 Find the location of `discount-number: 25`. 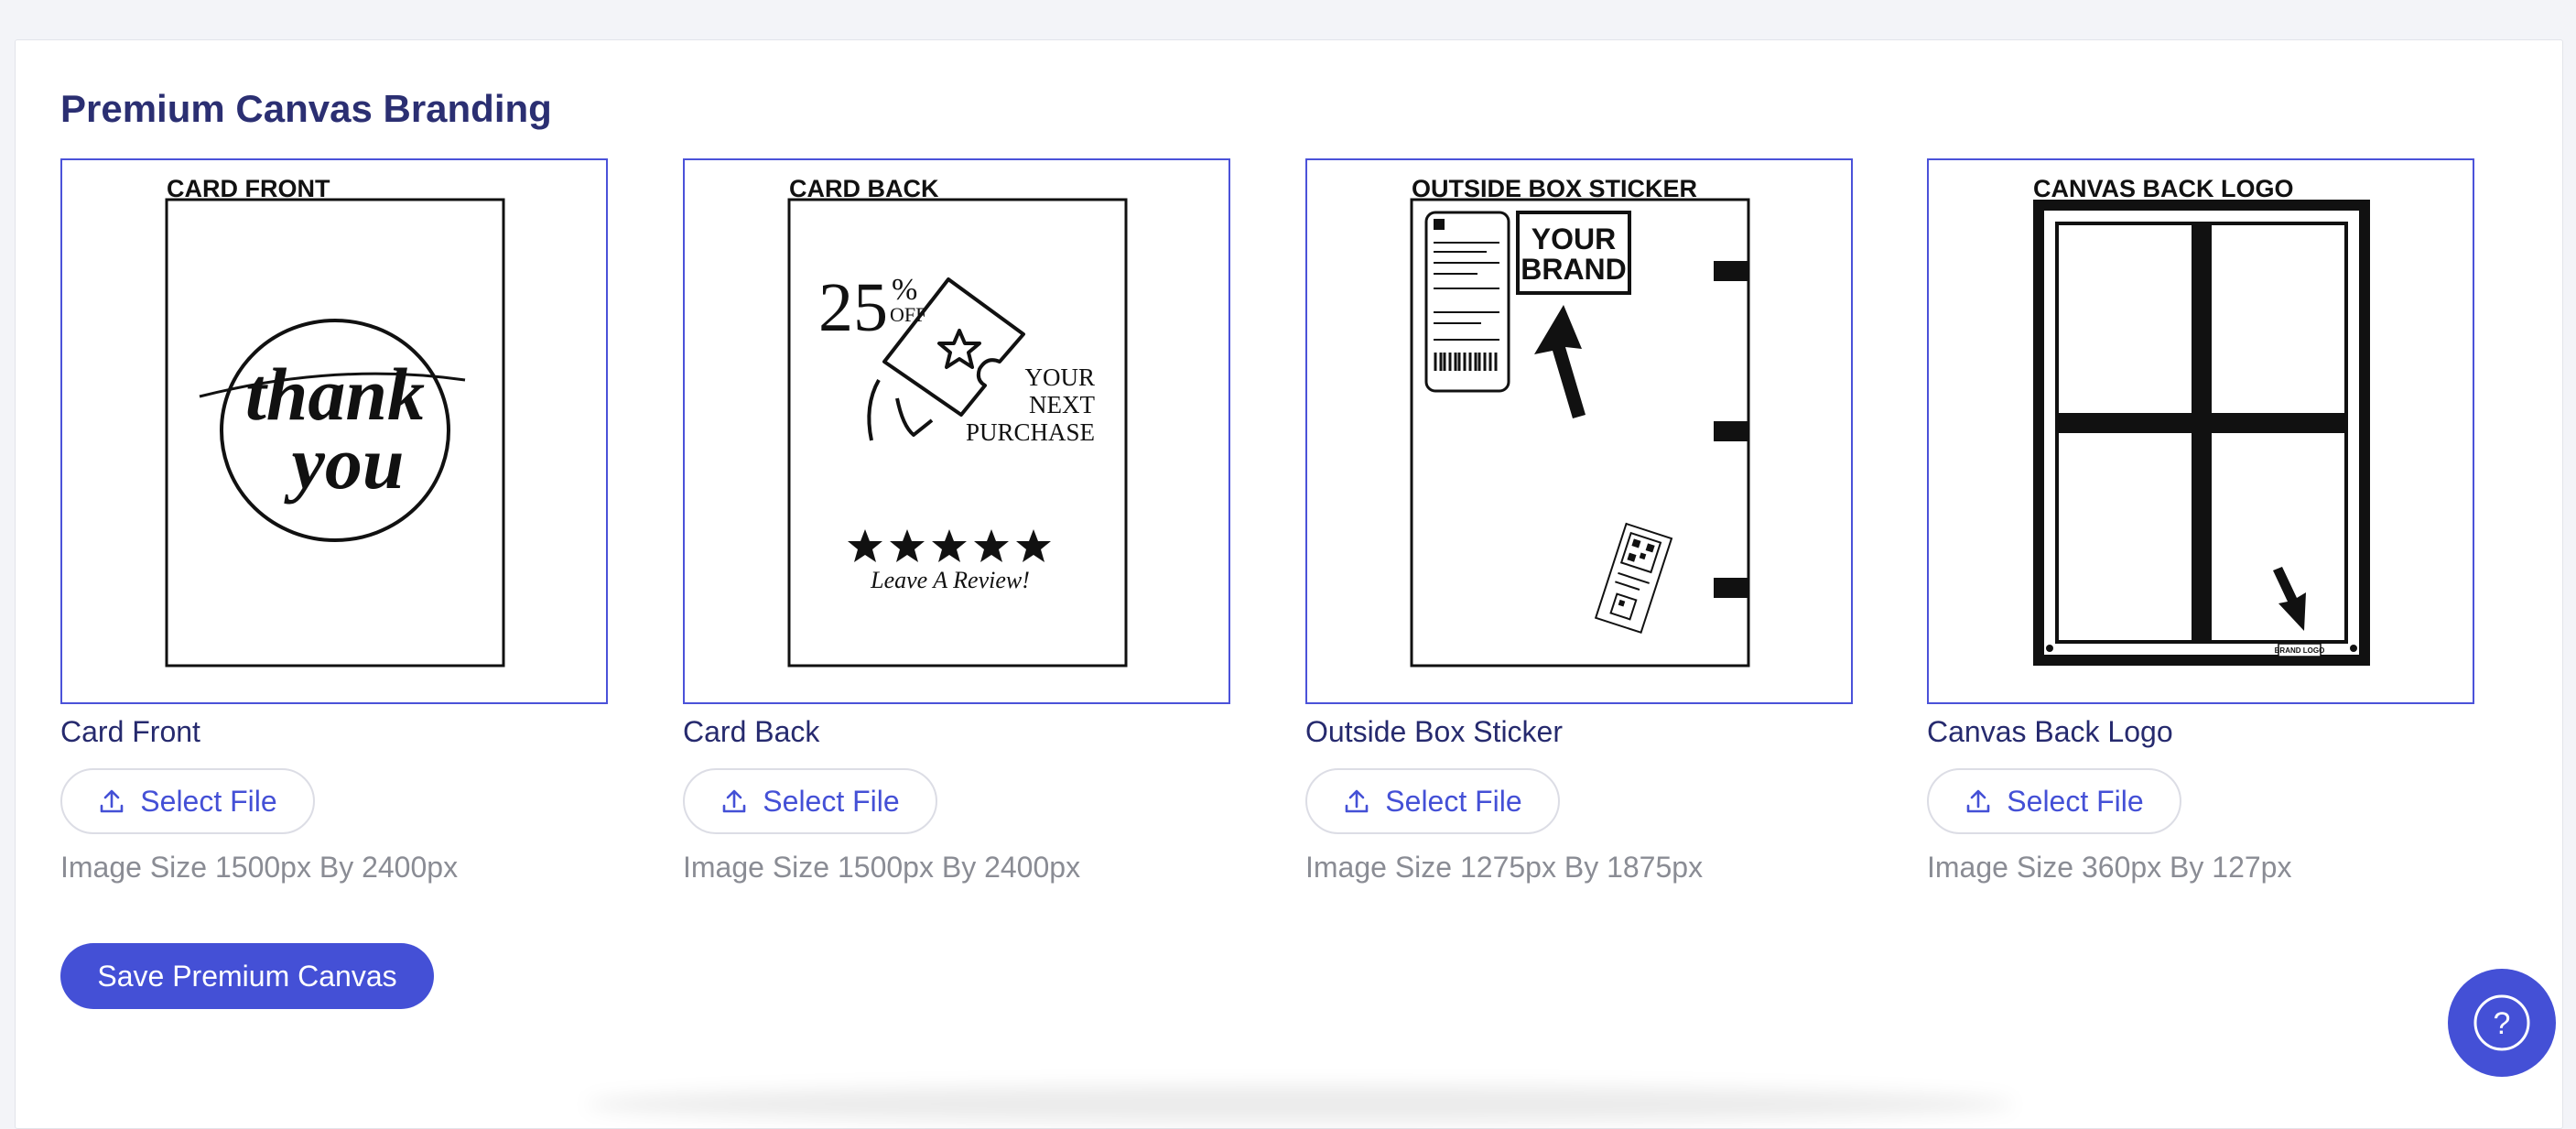

discount-number: 25 is located at coordinates (853, 307).